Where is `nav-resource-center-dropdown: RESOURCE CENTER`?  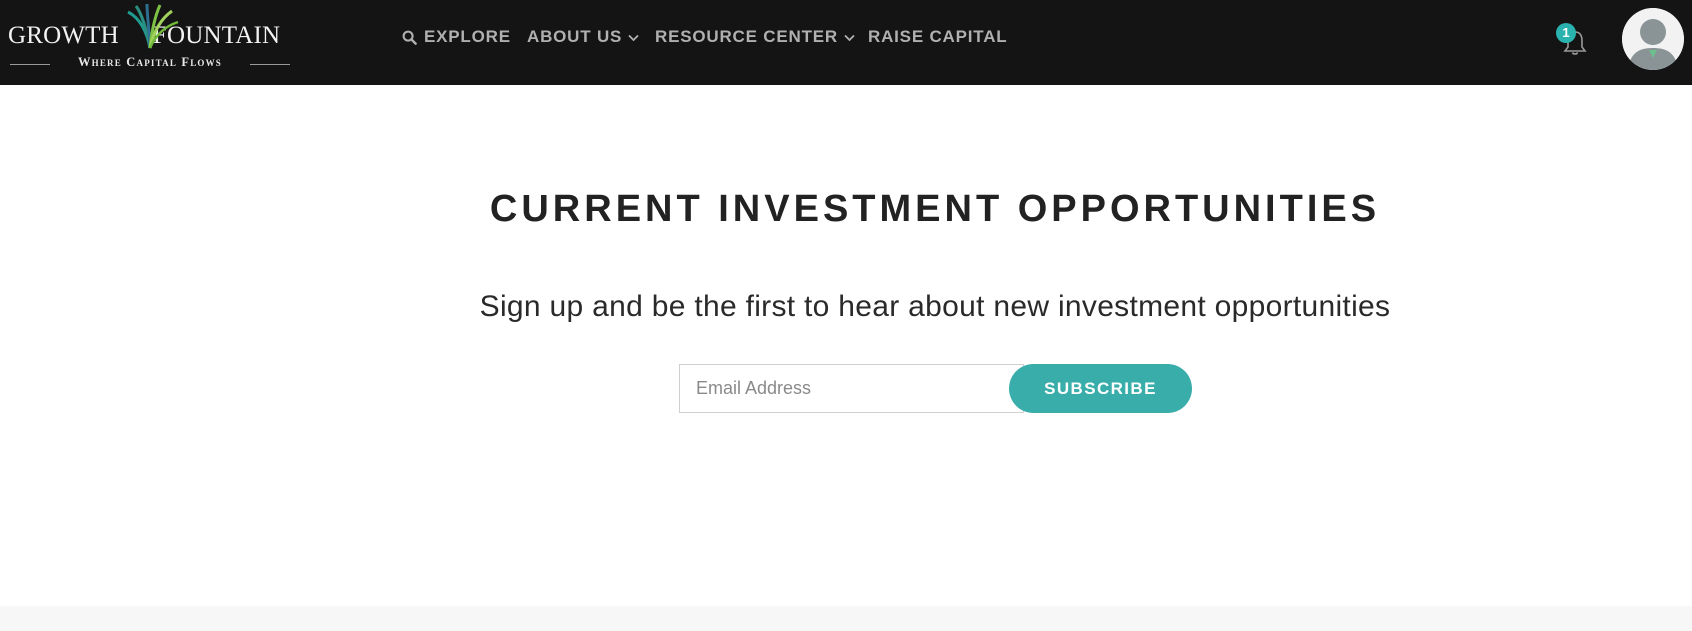 nav-resource-center-dropdown: RESOURCE CENTER is located at coordinates (755, 37).